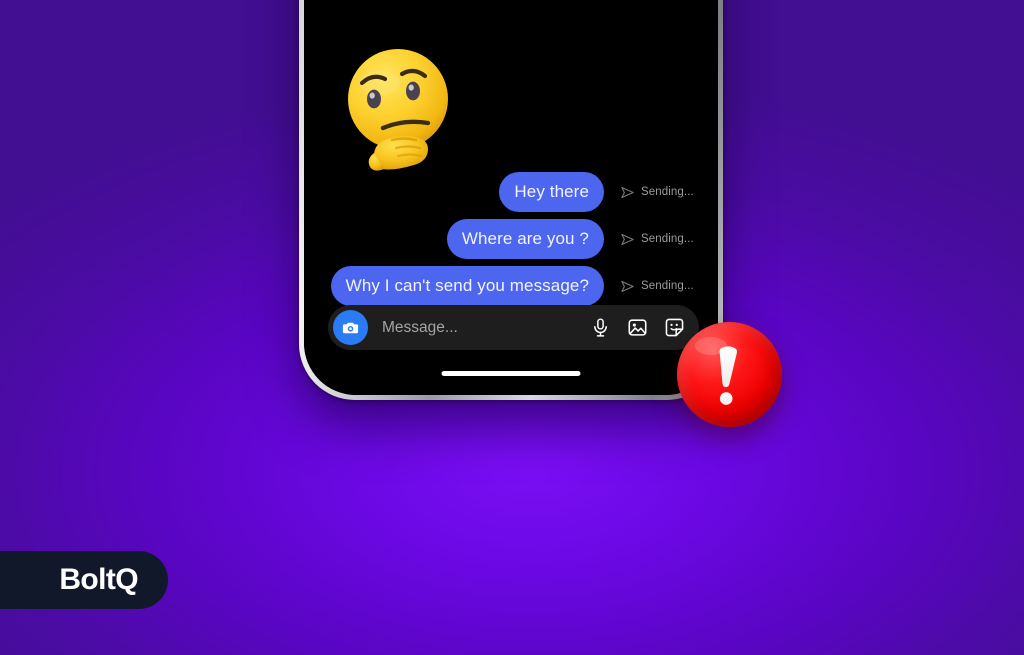 The width and height of the screenshot is (1024, 655). I want to click on camera-icon, so click(350, 328).